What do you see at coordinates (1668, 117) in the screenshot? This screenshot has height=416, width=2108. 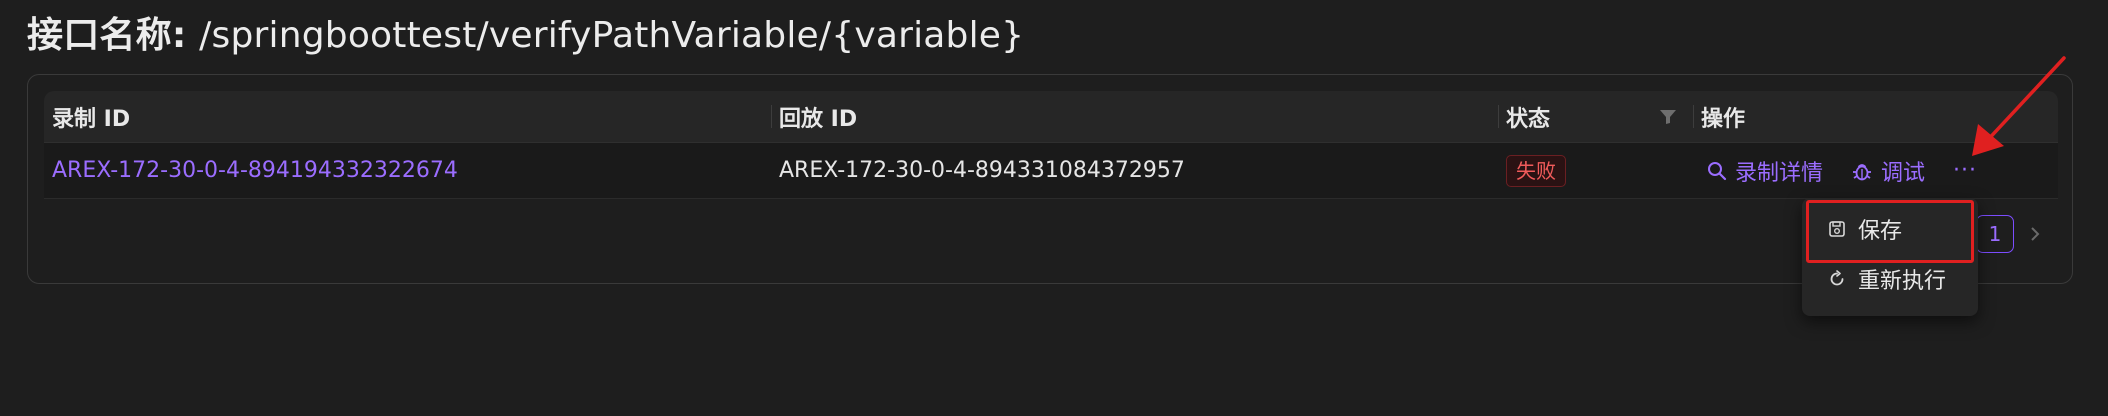 I see `filter-icon` at bounding box center [1668, 117].